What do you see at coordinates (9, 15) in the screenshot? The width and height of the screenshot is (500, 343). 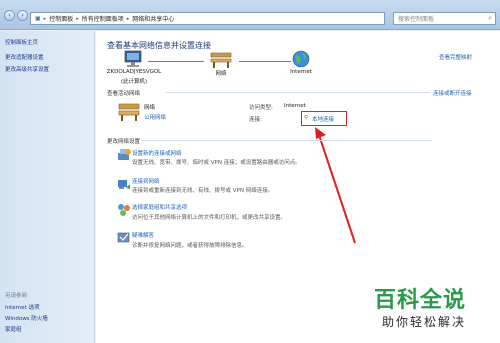 I see `back-button: ‹` at bounding box center [9, 15].